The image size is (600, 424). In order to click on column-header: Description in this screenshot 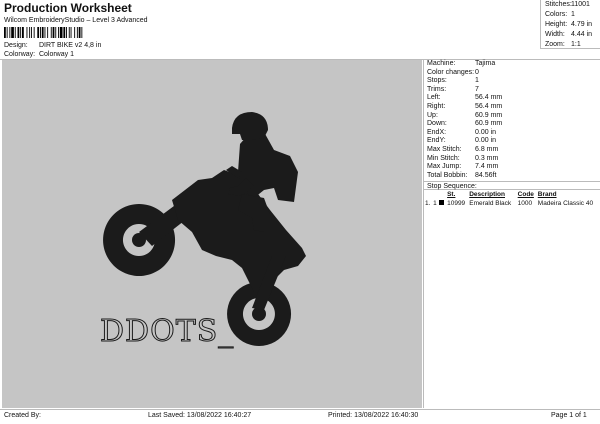, I will do `click(487, 195)`.